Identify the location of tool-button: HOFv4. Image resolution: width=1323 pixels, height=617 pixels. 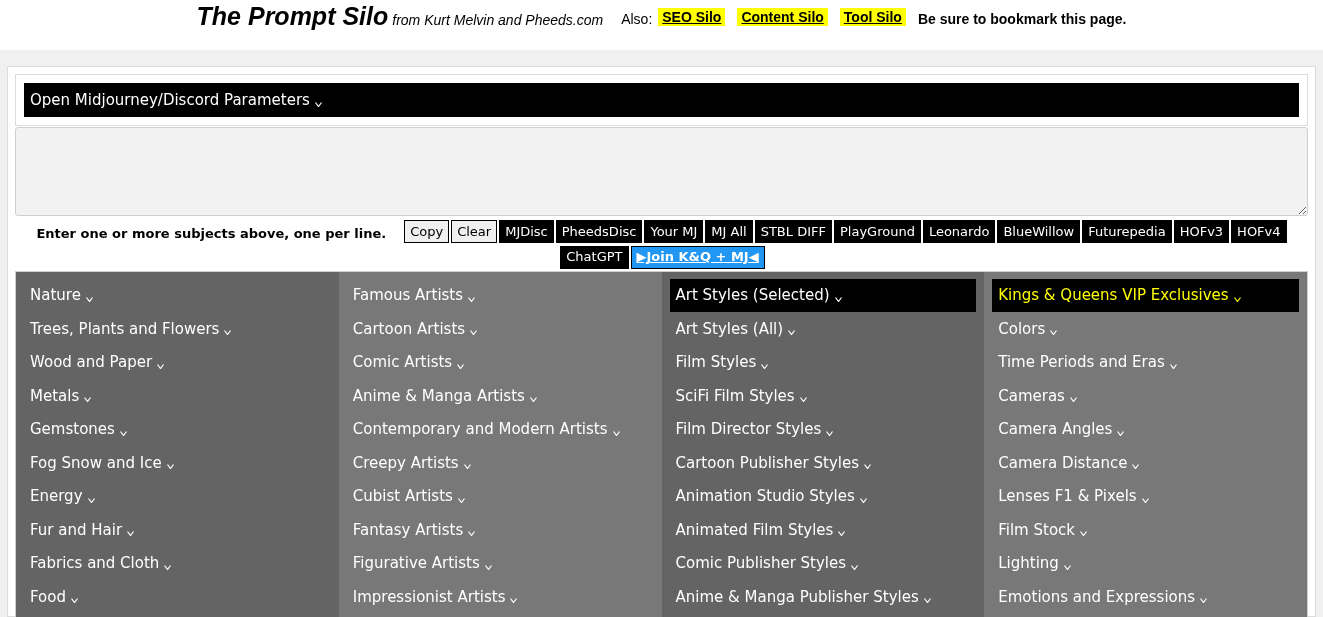
(1259, 231).